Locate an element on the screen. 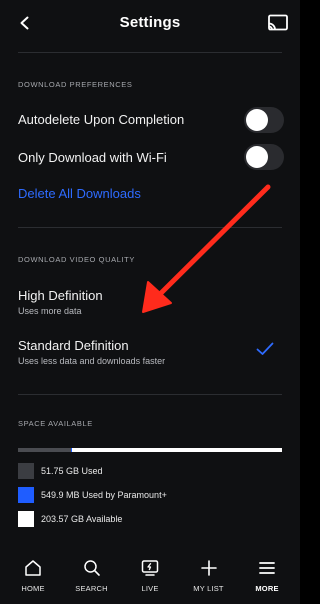 This screenshot has height=604, width=320. menu-icon is located at coordinates (267, 568).